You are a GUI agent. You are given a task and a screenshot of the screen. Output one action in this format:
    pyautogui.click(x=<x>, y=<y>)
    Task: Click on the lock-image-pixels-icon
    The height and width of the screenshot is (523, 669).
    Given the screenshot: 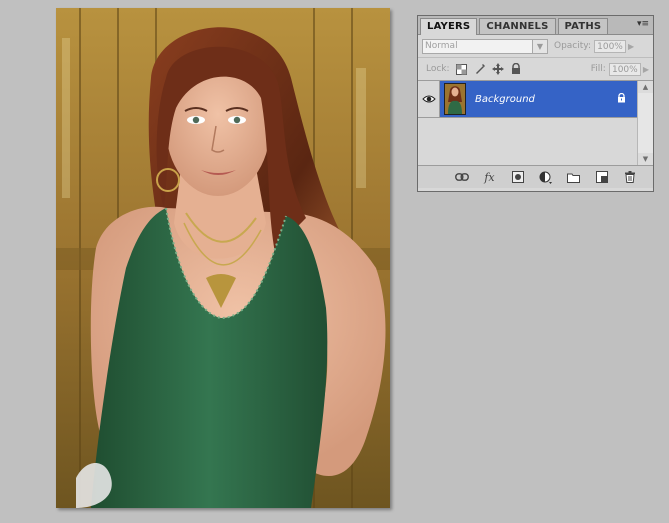 What is the action you would take?
    pyautogui.click(x=480, y=69)
    